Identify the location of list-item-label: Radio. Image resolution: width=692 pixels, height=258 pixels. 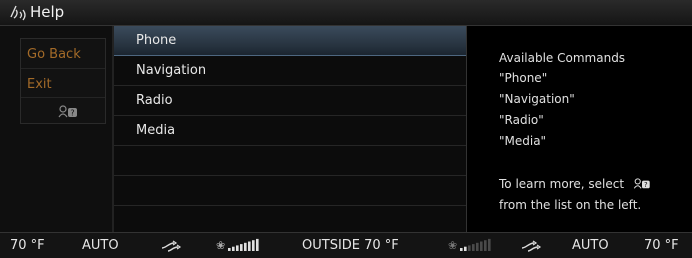
(154, 100).